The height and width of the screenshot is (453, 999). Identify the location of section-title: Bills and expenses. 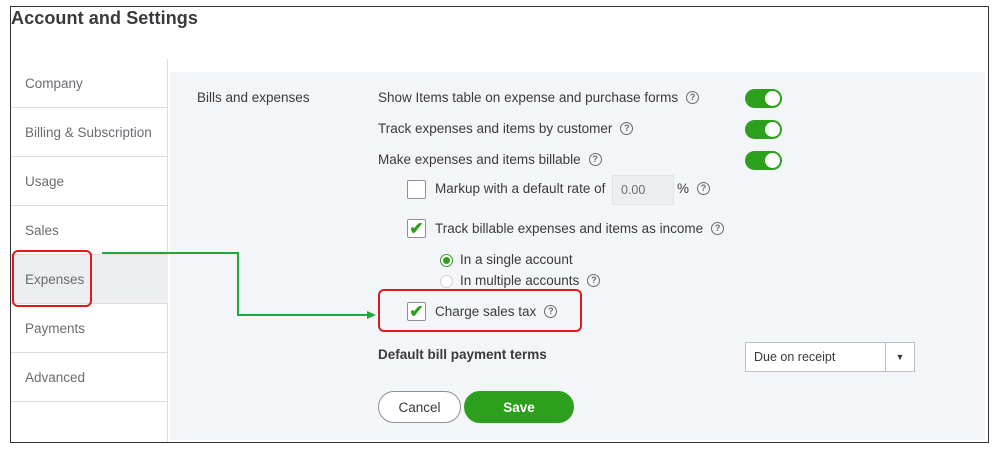
(253, 97).